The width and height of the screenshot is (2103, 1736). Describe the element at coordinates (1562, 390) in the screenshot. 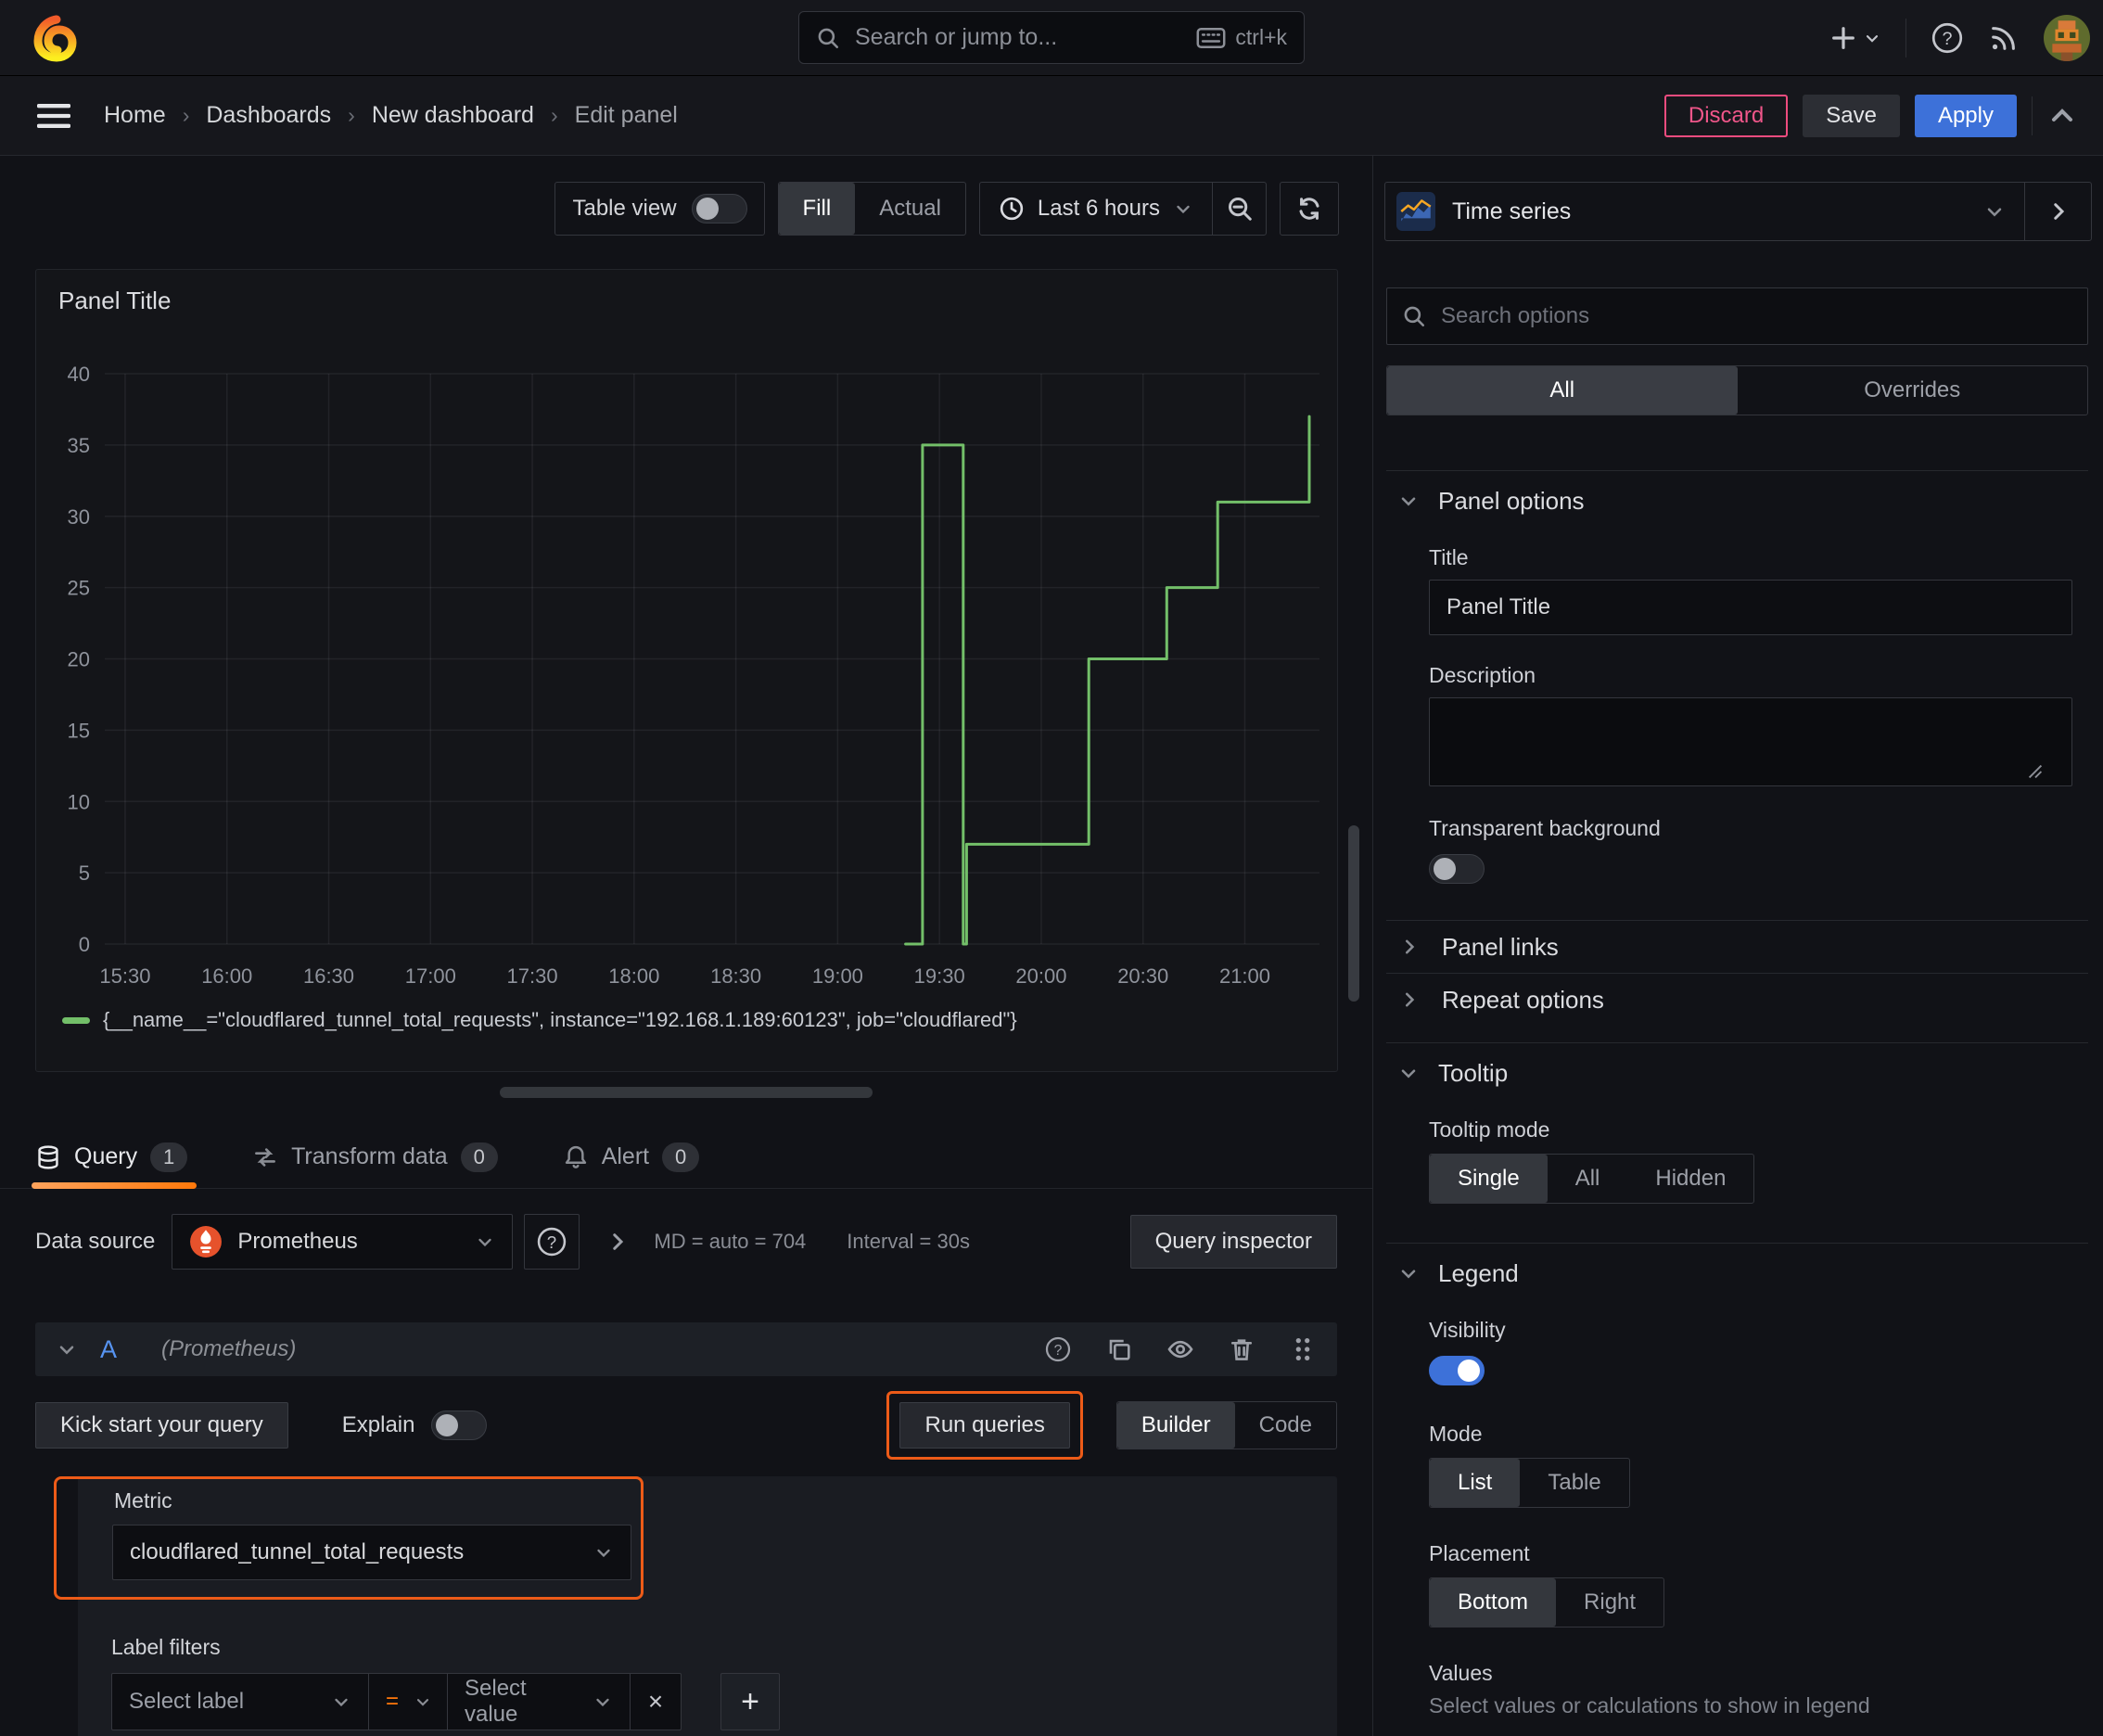

I see `tab-all: All` at that location.